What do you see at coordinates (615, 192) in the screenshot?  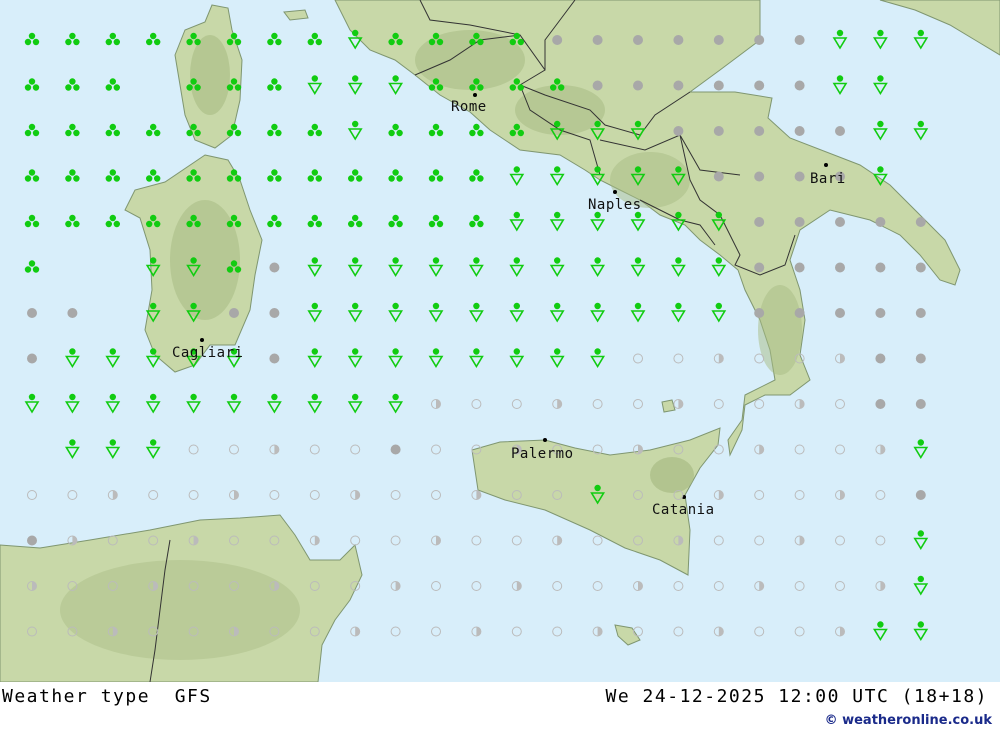 I see `city-marker-naples` at bounding box center [615, 192].